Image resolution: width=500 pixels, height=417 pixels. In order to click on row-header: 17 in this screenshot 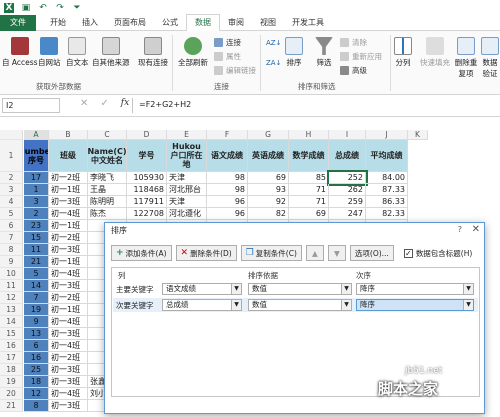, I will do `click(11, 358)`.